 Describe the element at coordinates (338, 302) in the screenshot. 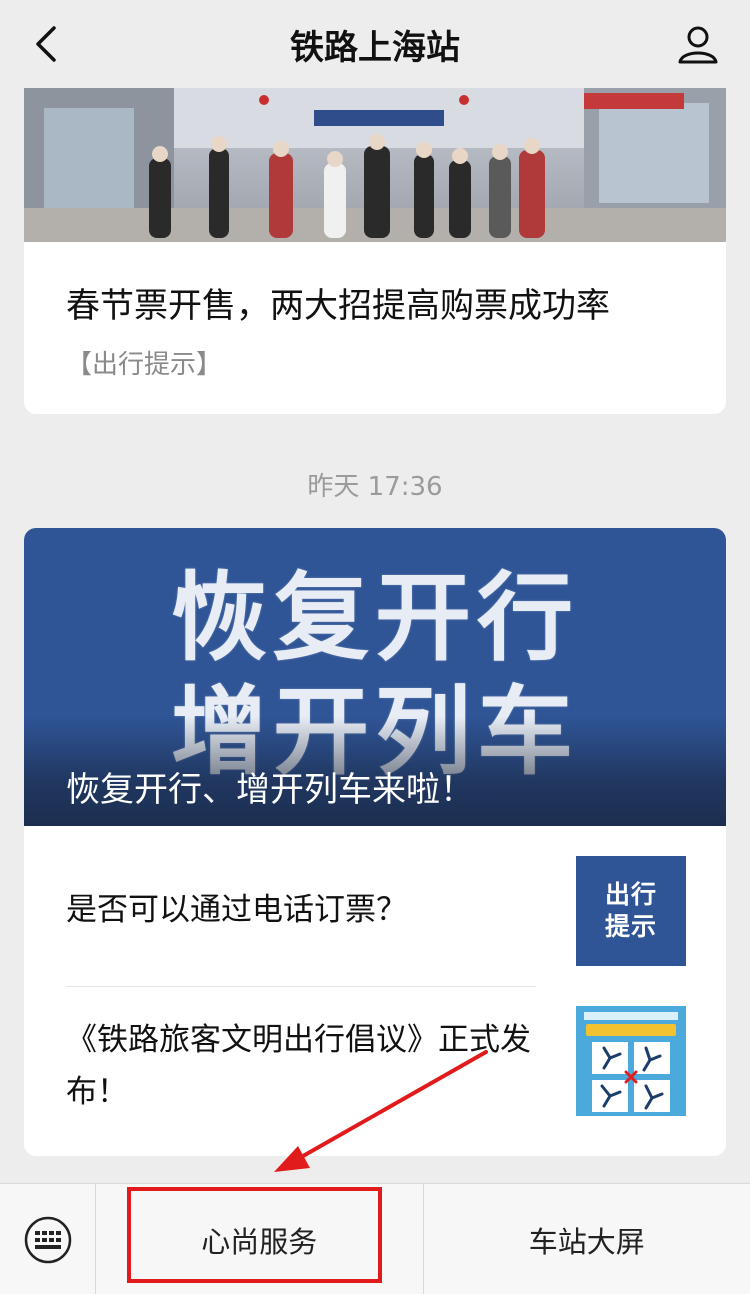

I see `article-title: 春节票开售，两大招提高购票成功率` at that location.